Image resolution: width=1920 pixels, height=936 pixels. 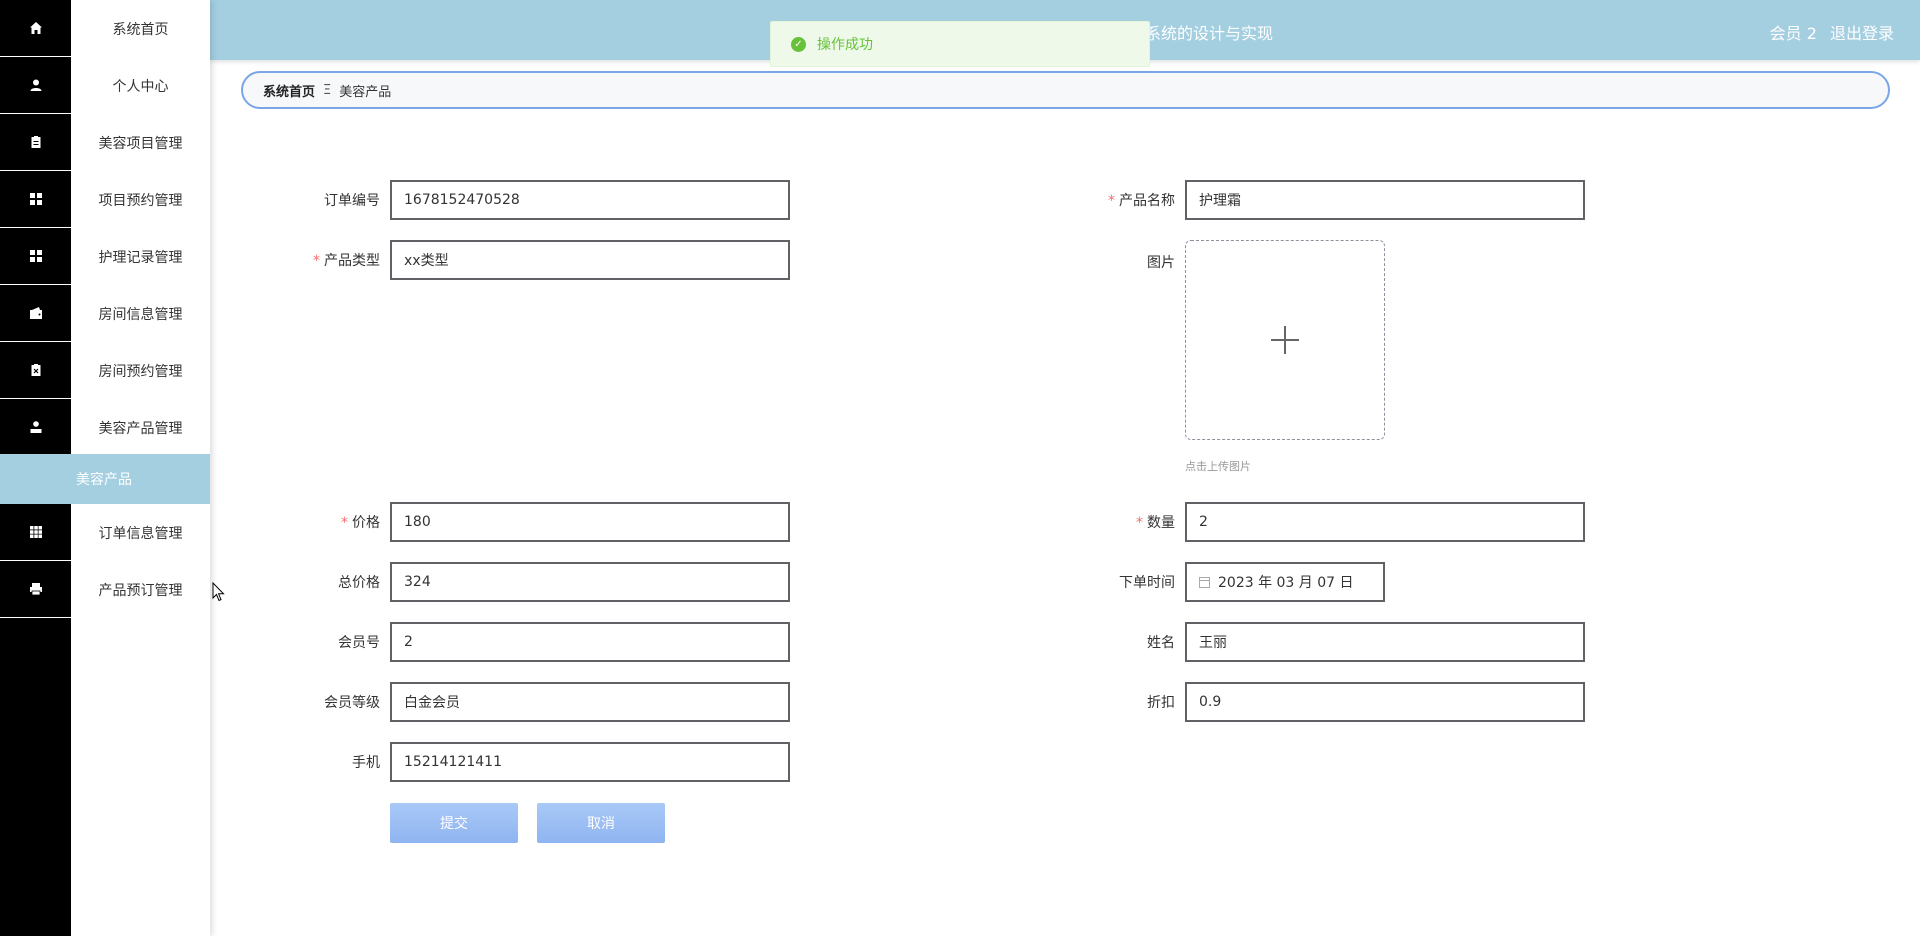 I want to click on field-product-type: * 产品类型 xx类型, so click(x=515, y=260).